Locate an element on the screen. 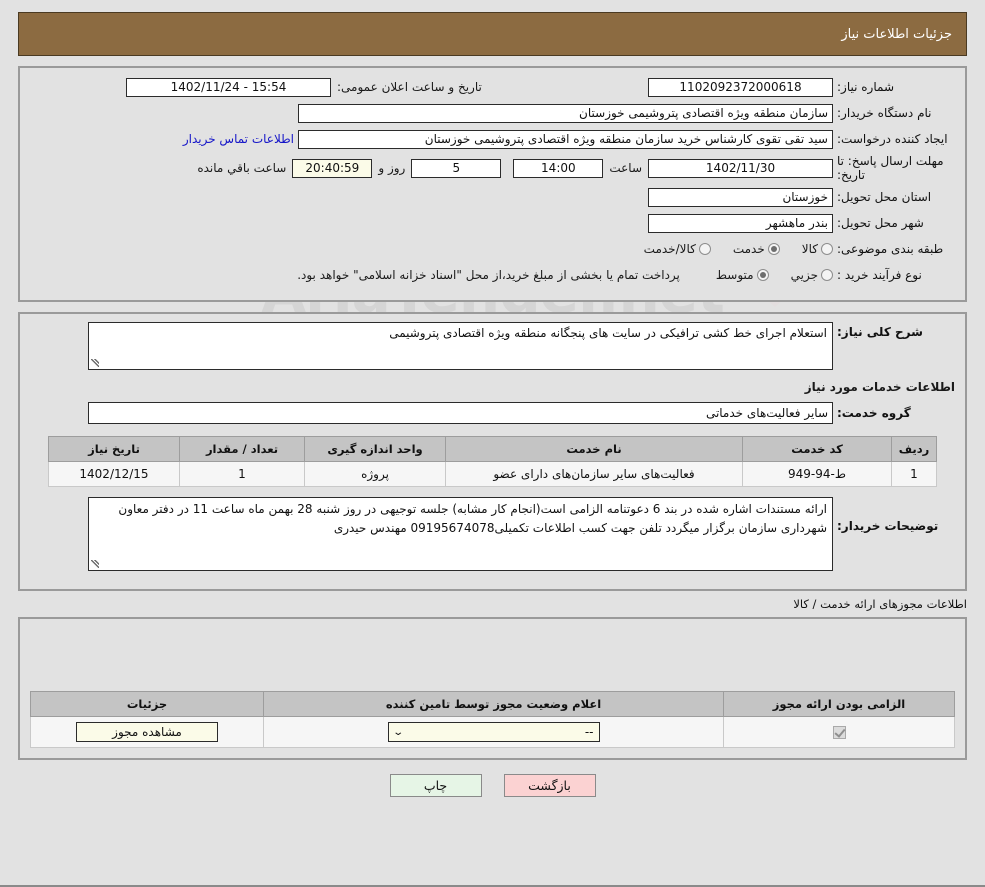  page-header-bar: جزئیات اطلاعات نیاز is located at coordinates (492, 34).